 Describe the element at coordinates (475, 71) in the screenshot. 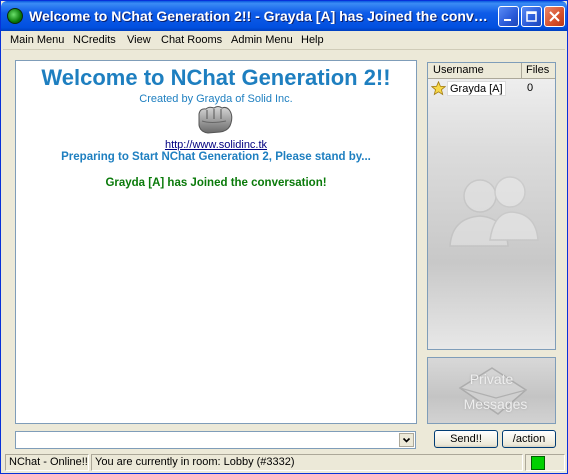

I see `column-header-username: Username` at that location.